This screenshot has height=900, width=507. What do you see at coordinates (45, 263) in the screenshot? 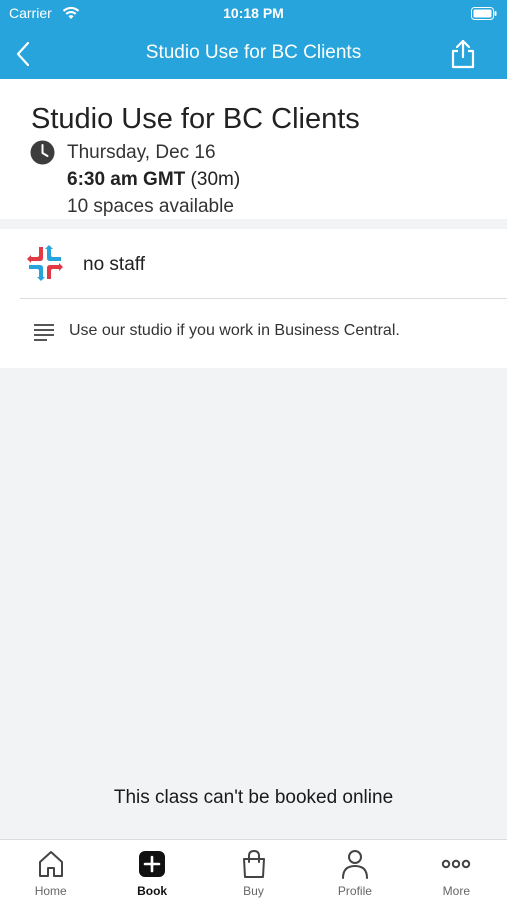
I see `staff-logo-icon` at bounding box center [45, 263].